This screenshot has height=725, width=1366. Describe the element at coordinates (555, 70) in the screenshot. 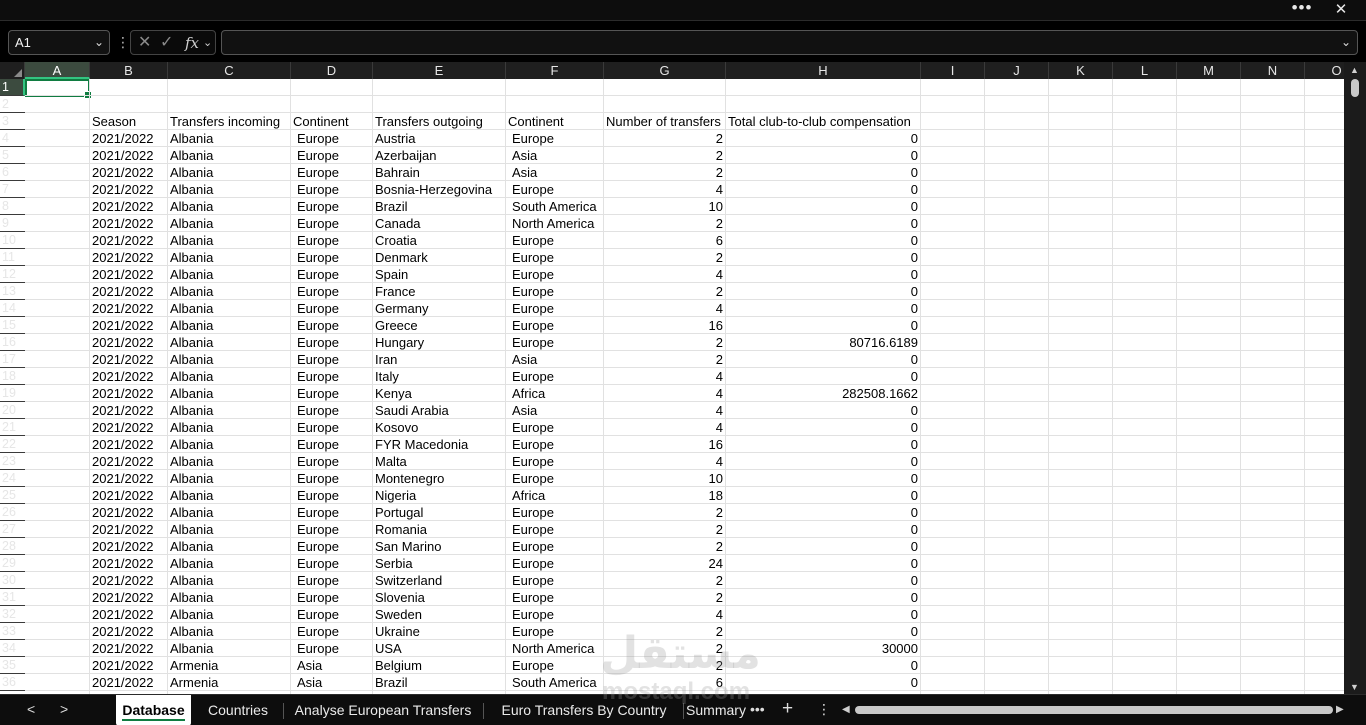

I see `column-header-f: F` at that location.